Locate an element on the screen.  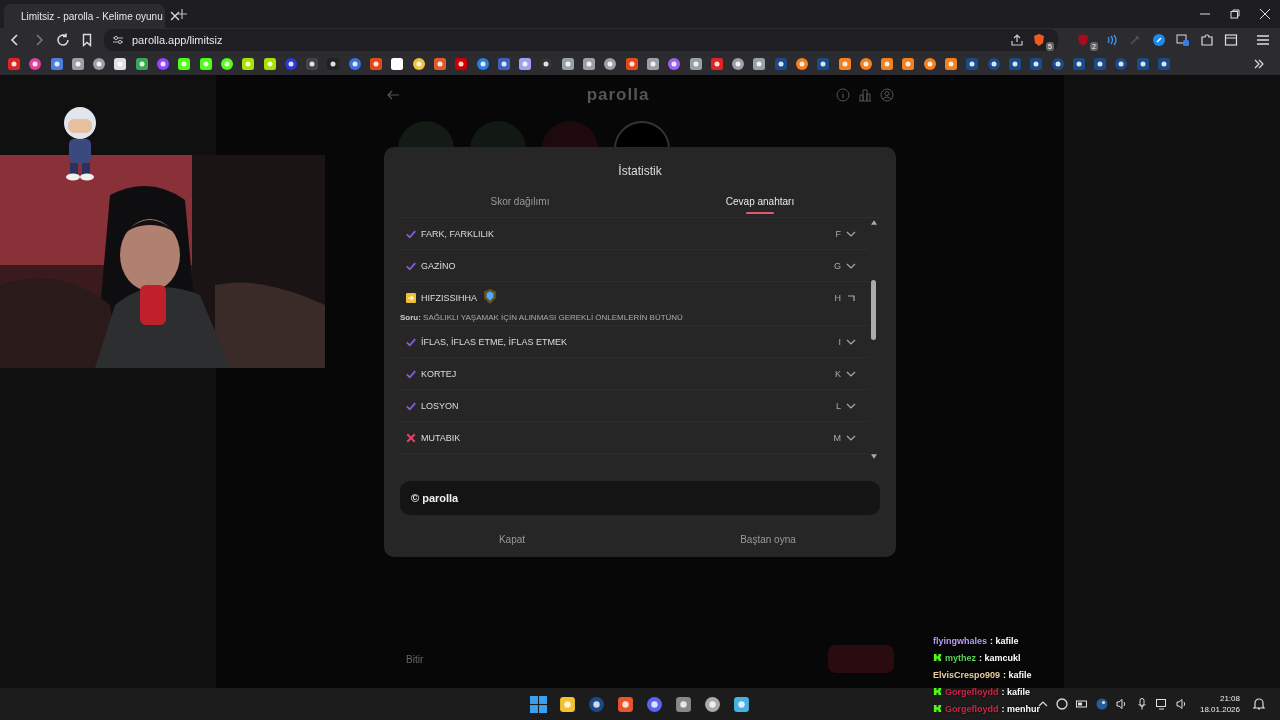
tab: Skor dağılımı is located at coordinates (520, 206).